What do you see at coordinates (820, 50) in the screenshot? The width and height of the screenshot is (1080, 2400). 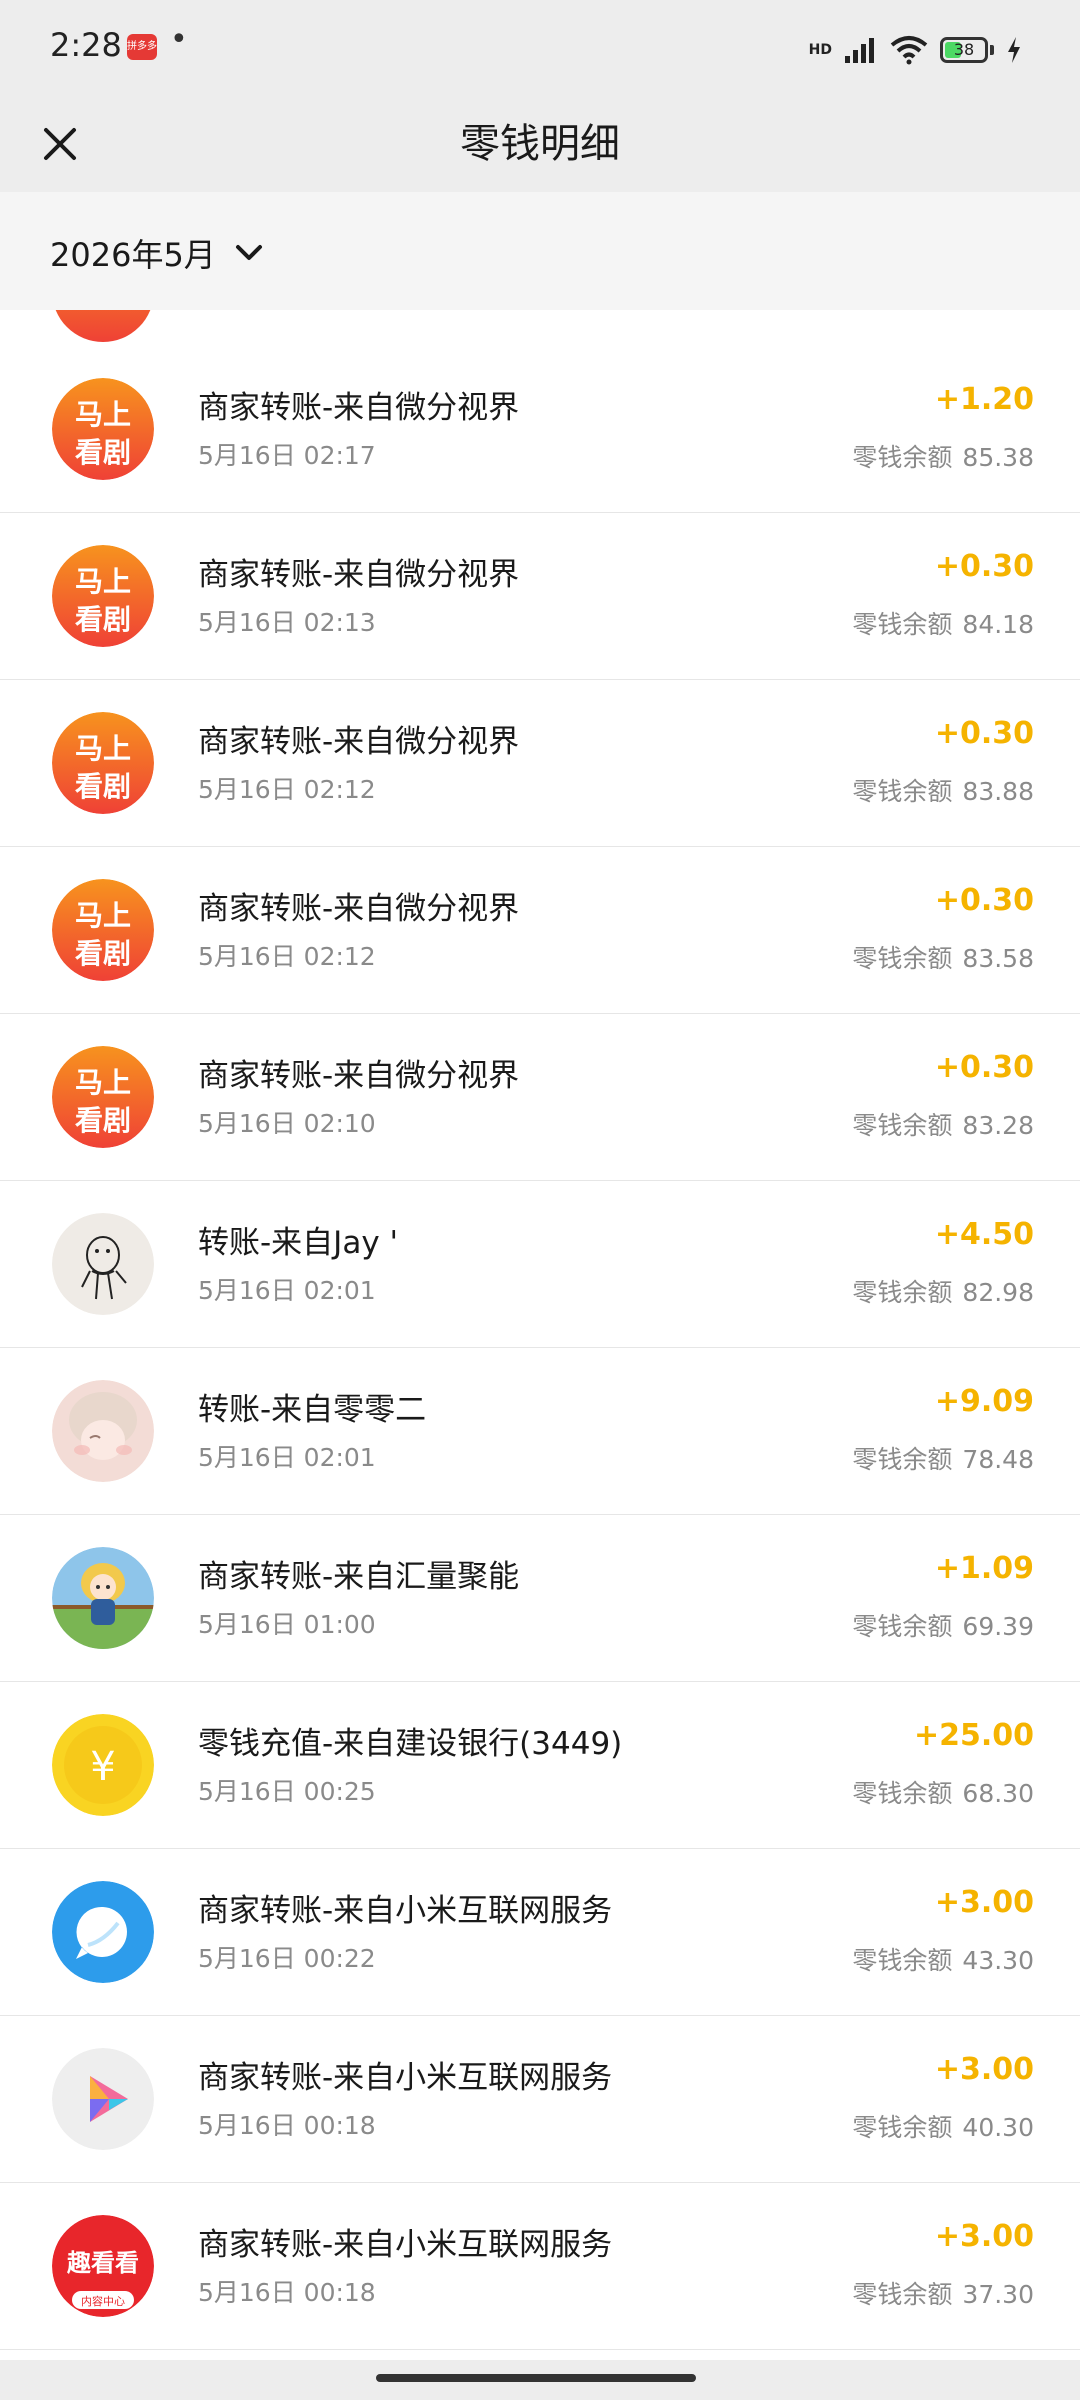 I see `hd-icon: HD` at bounding box center [820, 50].